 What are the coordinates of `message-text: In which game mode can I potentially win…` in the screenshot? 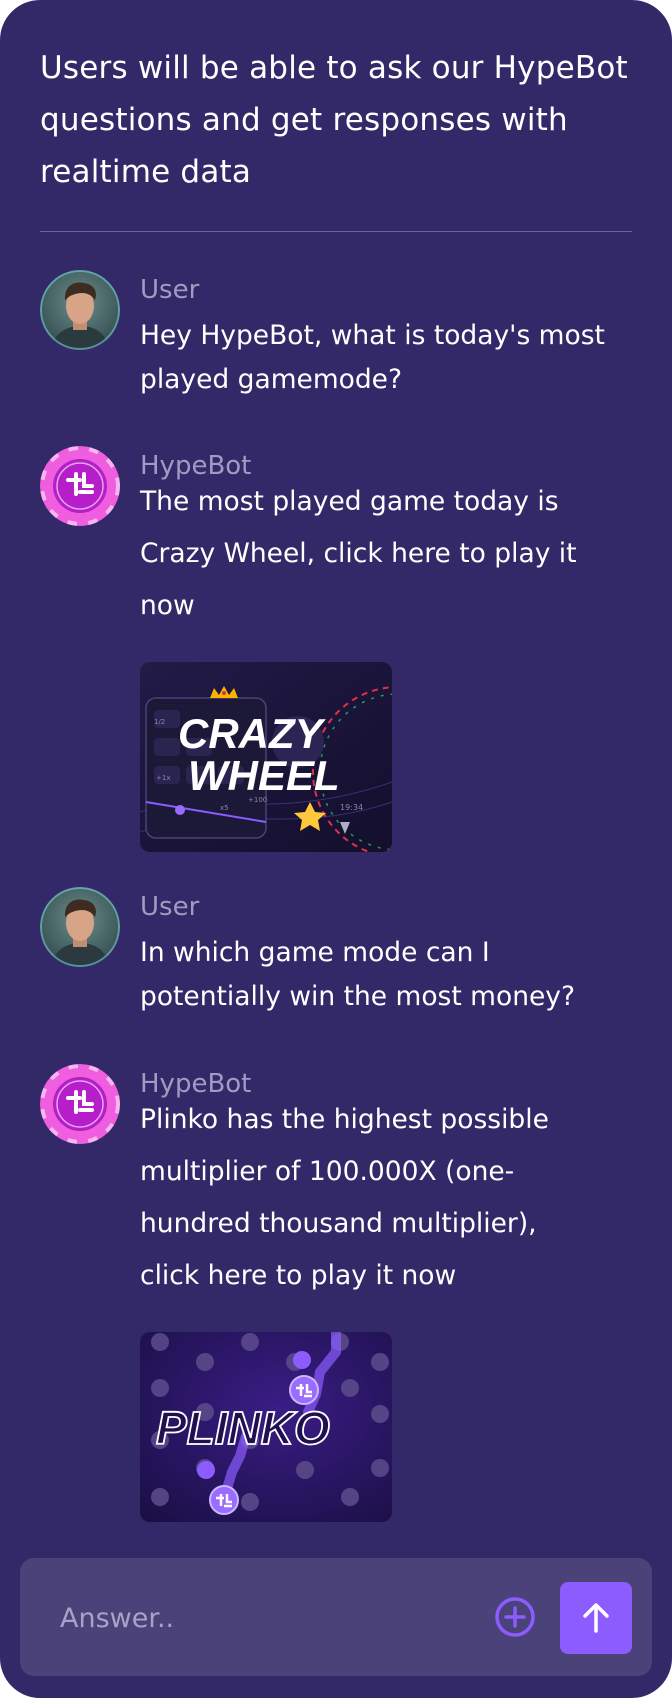 It's located at (390, 975).